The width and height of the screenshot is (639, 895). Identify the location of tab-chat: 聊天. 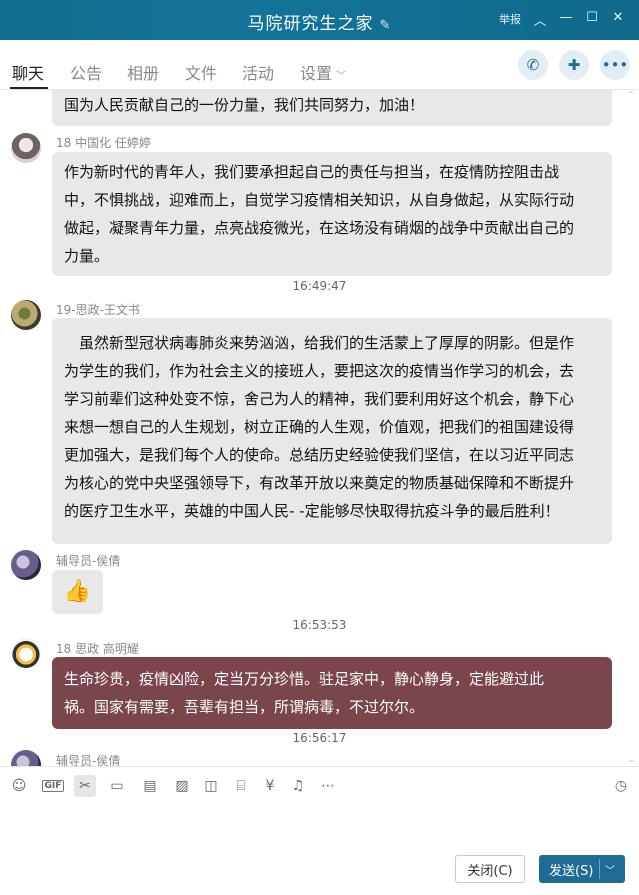
(28, 72).